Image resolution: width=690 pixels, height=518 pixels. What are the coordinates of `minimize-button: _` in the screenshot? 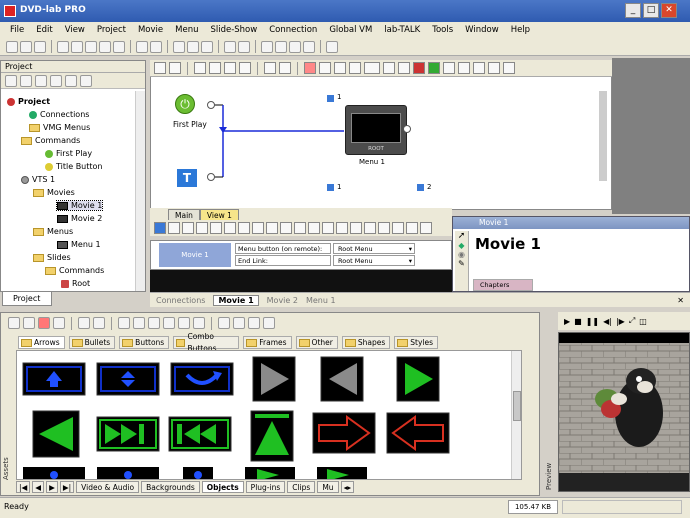 It's located at (633, 10).